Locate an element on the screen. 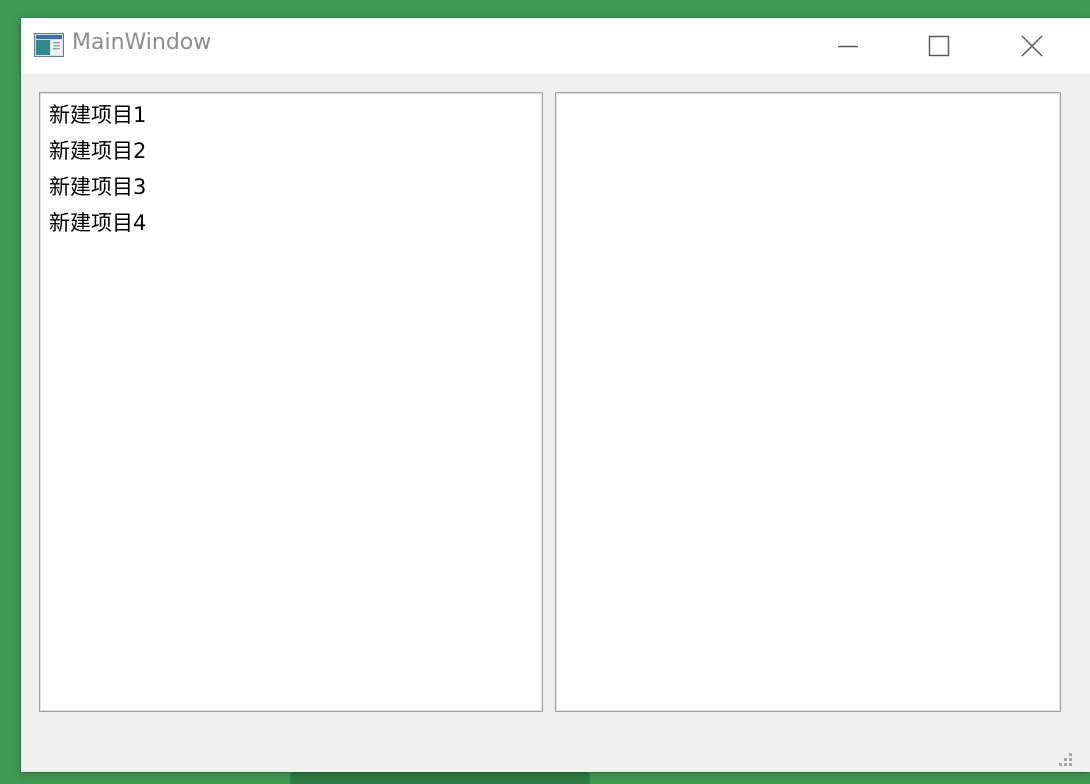  resize-grip-icon is located at coordinates (1066, 760).